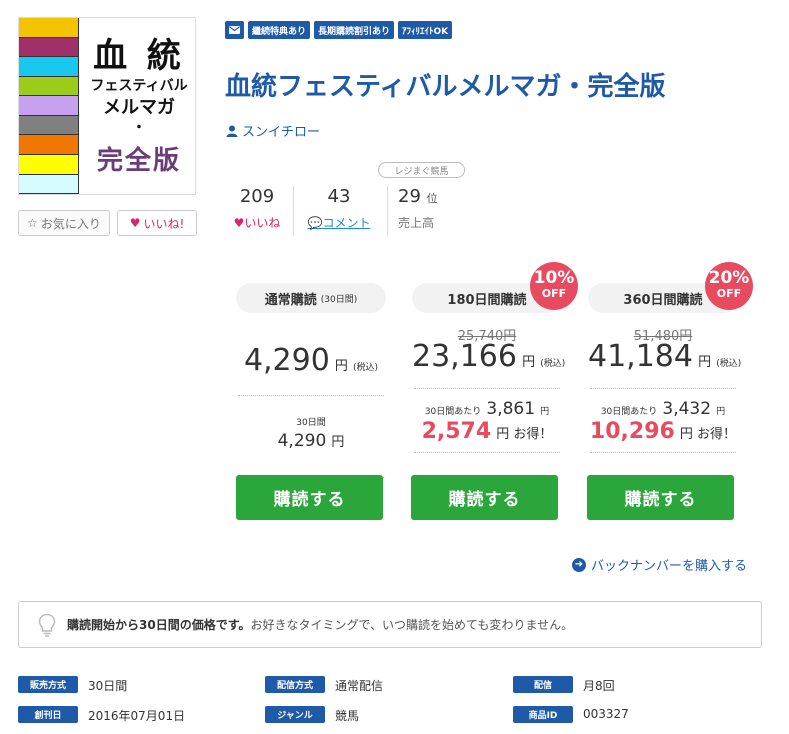 The width and height of the screenshot is (789, 734). What do you see at coordinates (138, 160) in the screenshot?
I see `cover-line-5: 完全版` at bounding box center [138, 160].